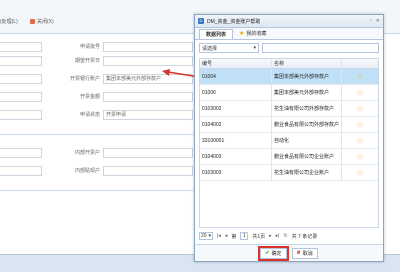  What do you see at coordinates (234, 21) in the screenshot?
I see `dialog-title: DM_资金_资金账户帮助` at bounding box center [234, 21].